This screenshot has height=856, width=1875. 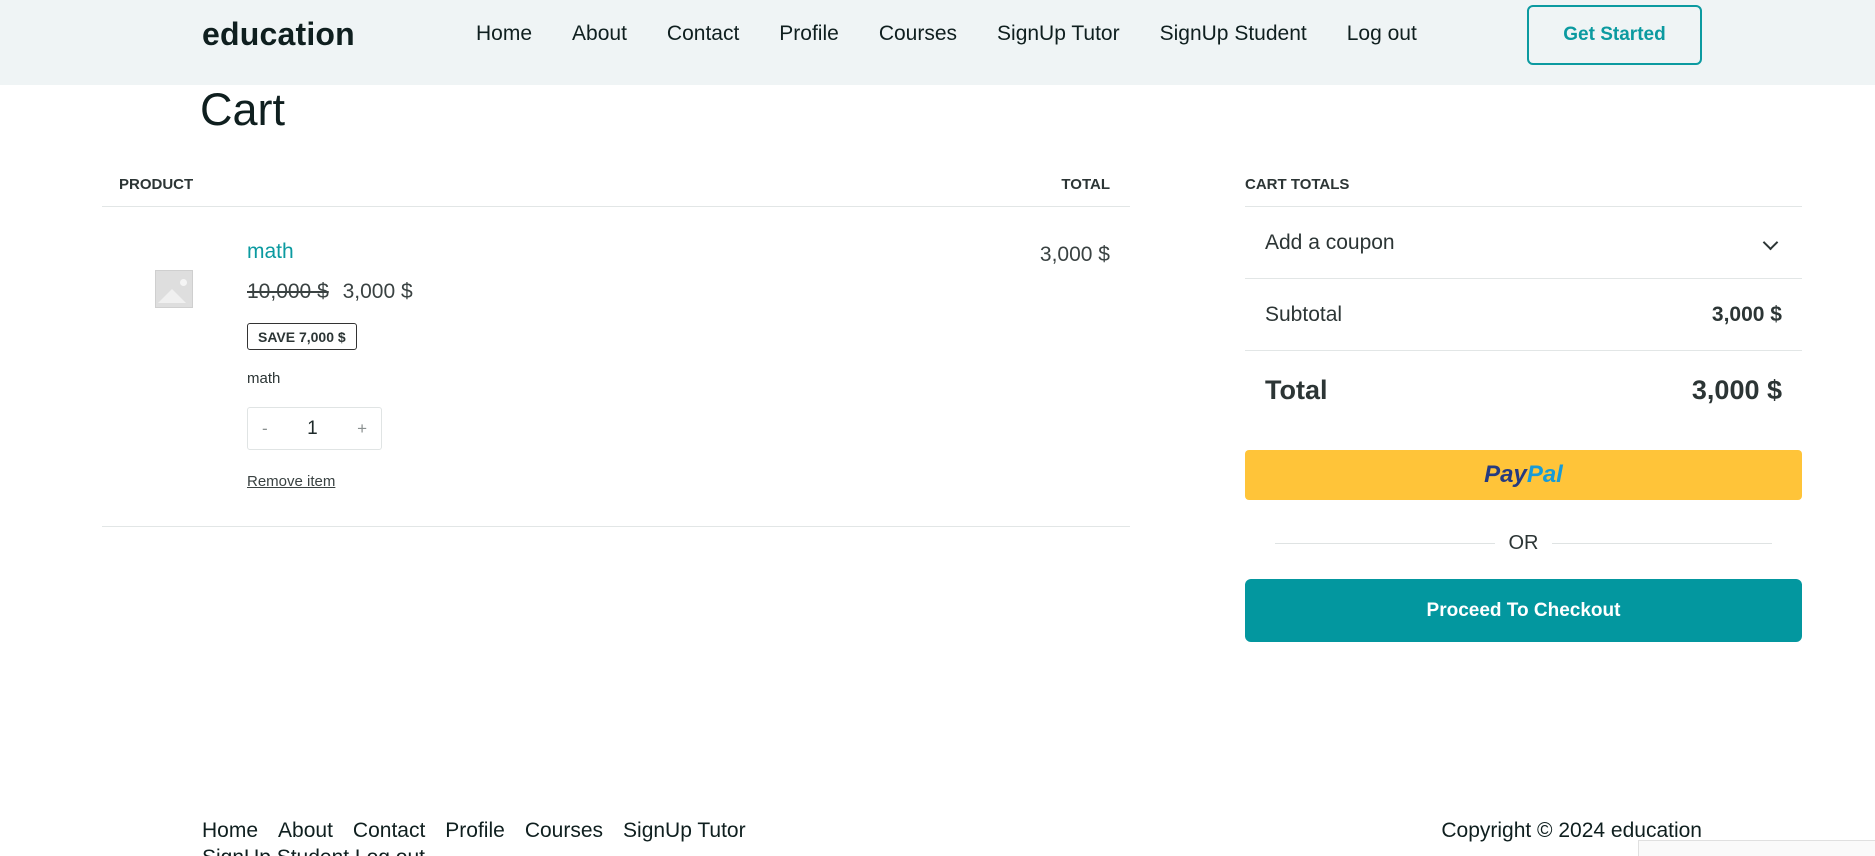 I want to click on product-description: math, so click(x=264, y=378).